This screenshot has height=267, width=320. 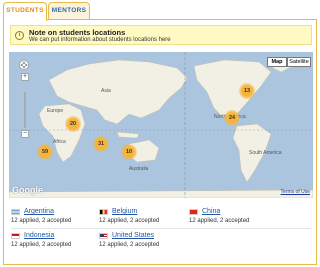 What do you see at coordinates (211, 211) in the screenshot?
I see `country-link: China` at bounding box center [211, 211].